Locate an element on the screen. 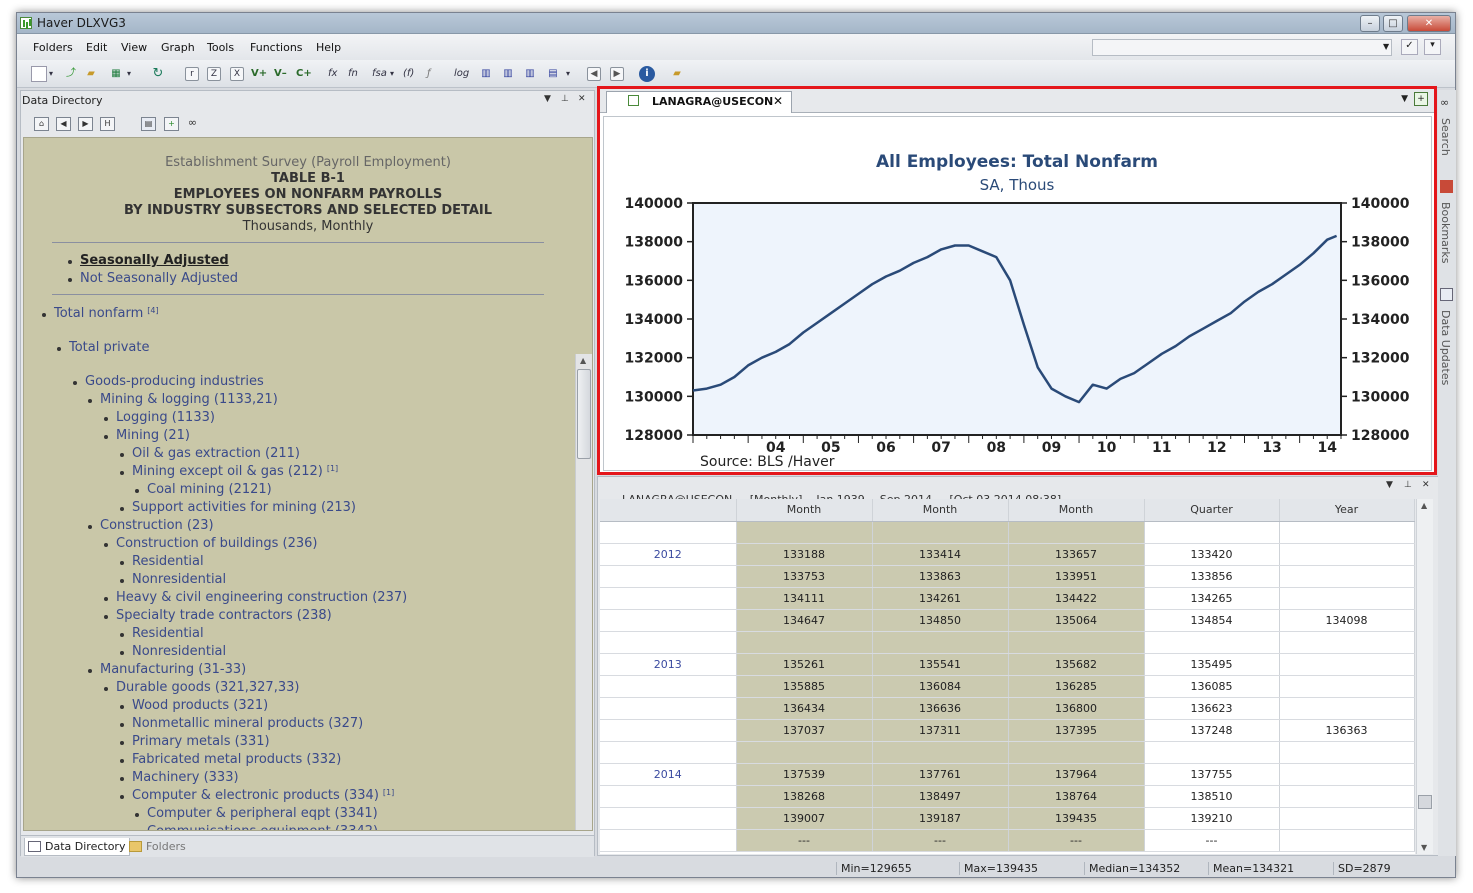 The image size is (1473, 893). binoculars-icon: ∞ is located at coordinates (192, 124).